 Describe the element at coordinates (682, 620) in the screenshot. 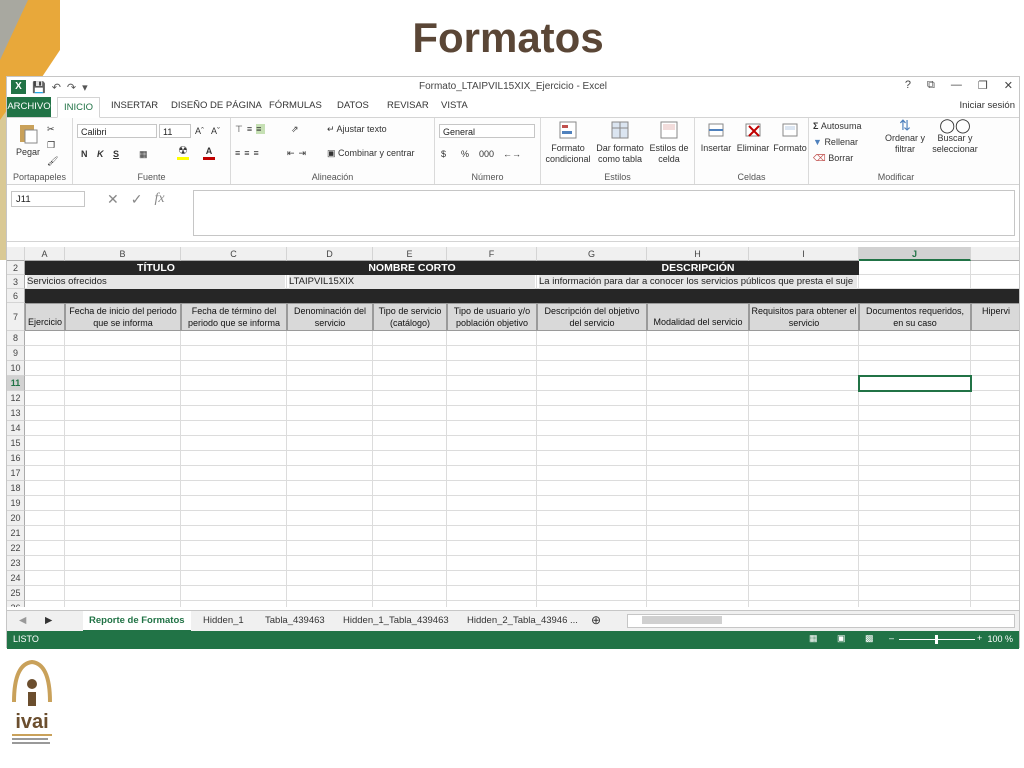

I see `scrollbar-thumb` at that location.